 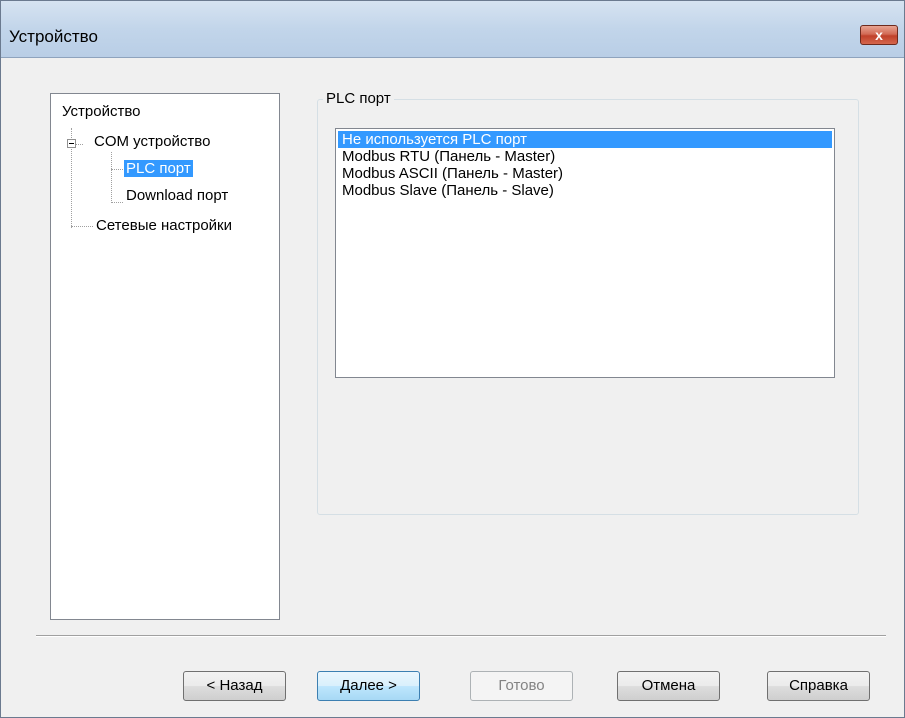 I want to click on tree-item-network-settings: Сетевые настройки, so click(x=164, y=226).